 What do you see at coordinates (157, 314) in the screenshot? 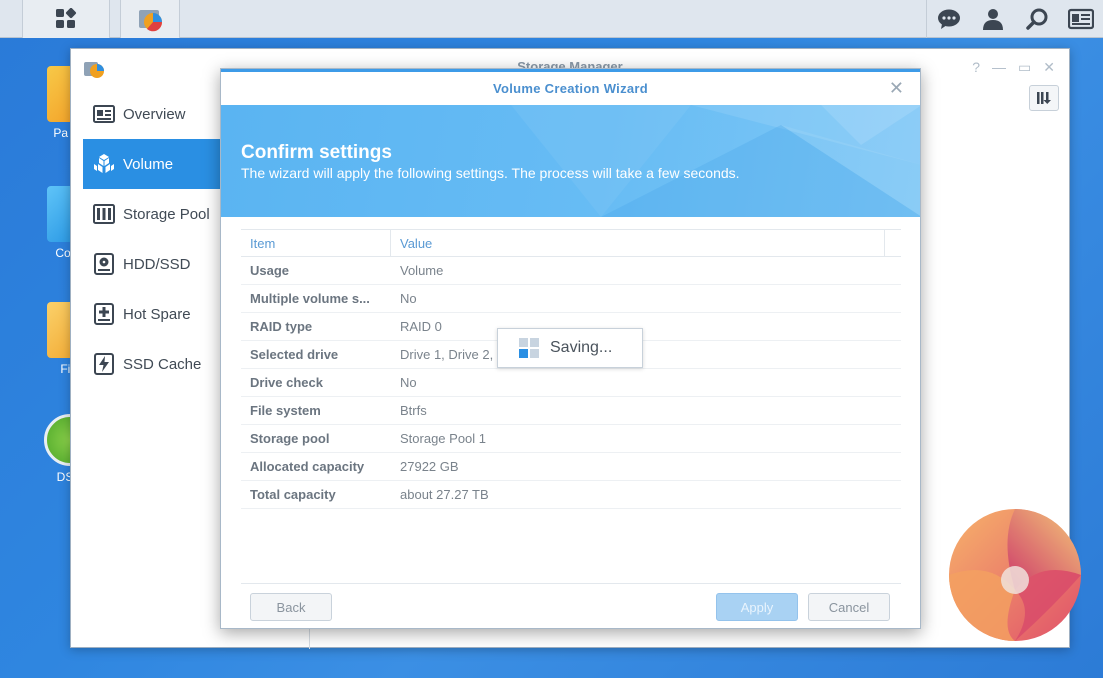
I see `sidebar-item-label: Hot Spare` at bounding box center [157, 314].